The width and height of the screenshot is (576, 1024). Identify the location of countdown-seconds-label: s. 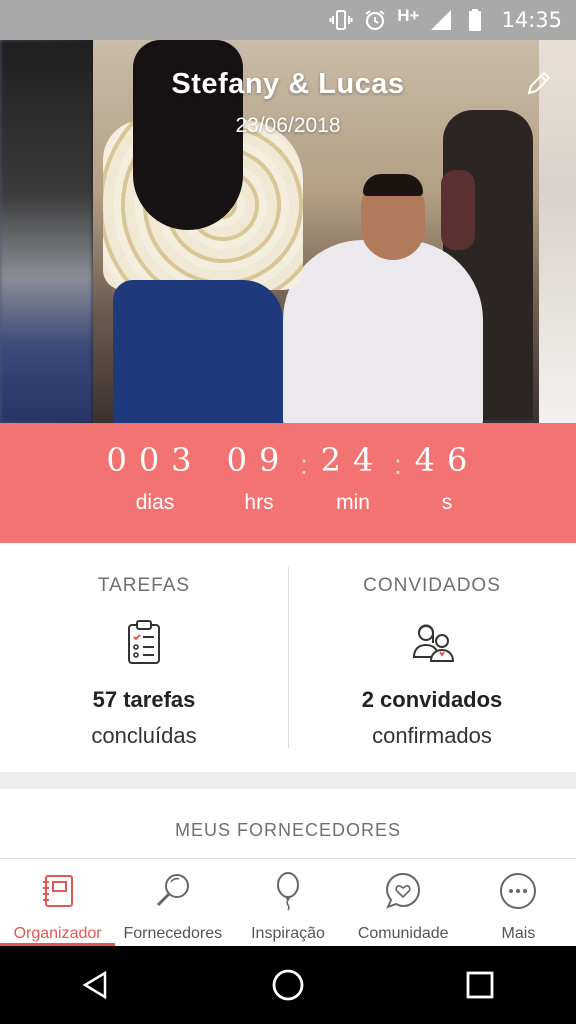
(447, 502).